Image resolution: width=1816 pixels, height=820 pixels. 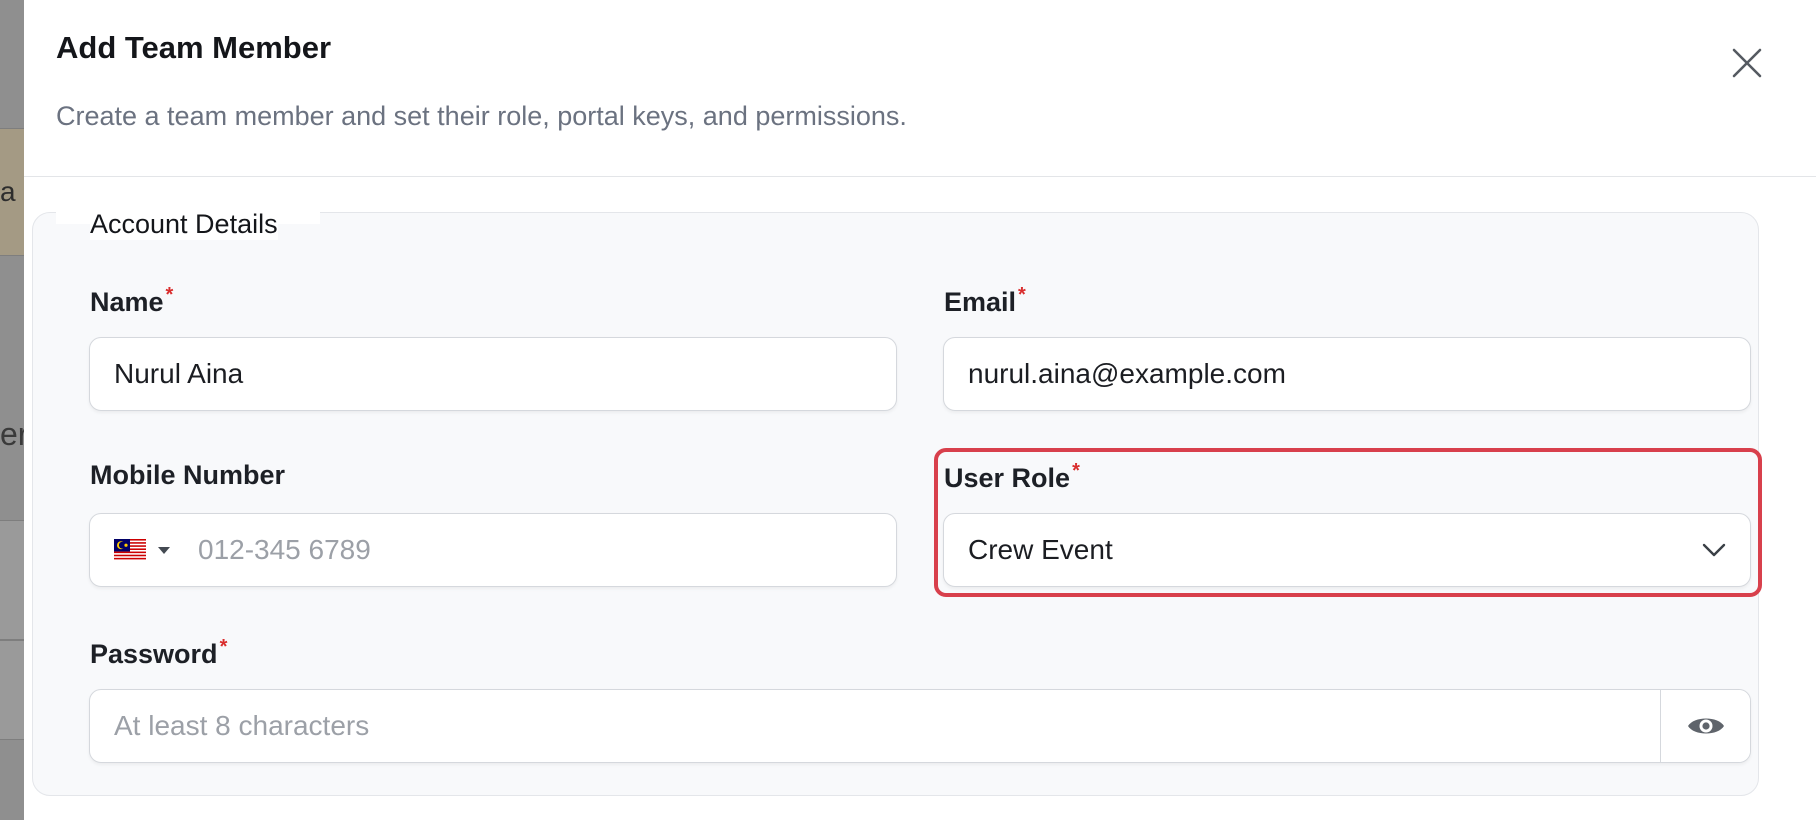 I want to click on name-label-text: Name, so click(x=127, y=302).